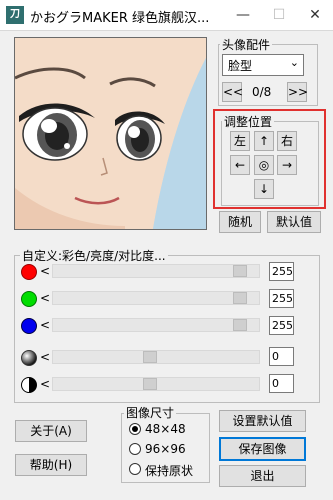 The width and height of the screenshot is (333, 500). What do you see at coordinates (281, 325) in the screenshot?
I see `blue-value-input: 255` at bounding box center [281, 325].